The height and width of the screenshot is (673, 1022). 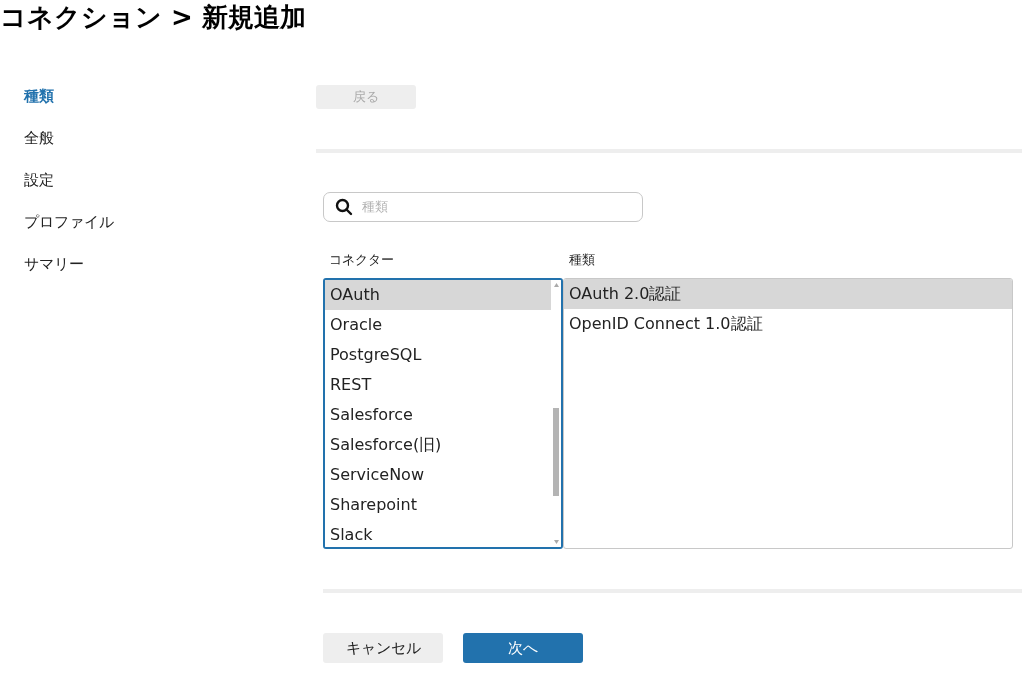 What do you see at coordinates (443, 413) in the screenshot?
I see `connector-list: OAuth Oracle PostgreSQL REST Salesforce Salesforce(旧) ServiceNow Sharepoint Slack` at bounding box center [443, 413].